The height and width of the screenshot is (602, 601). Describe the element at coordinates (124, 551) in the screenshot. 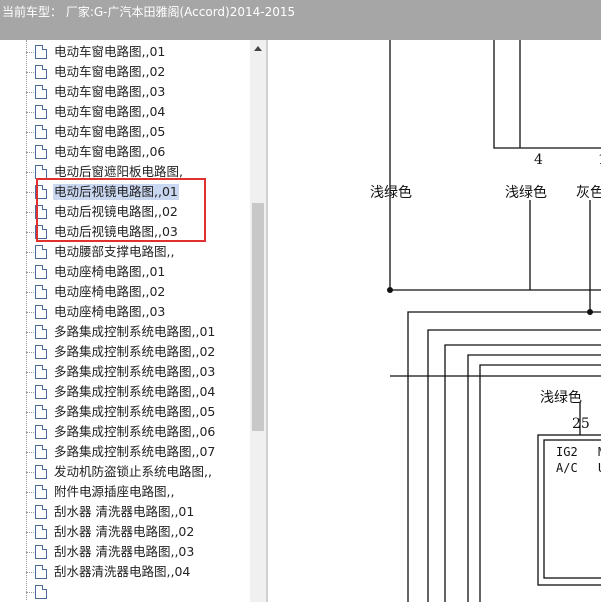

I see `tree-item-label: 刮水器 清洗器电路图,,03` at that location.